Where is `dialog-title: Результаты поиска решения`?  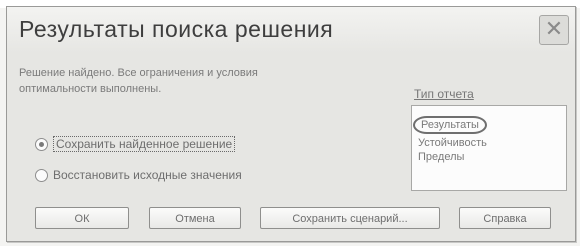 dialog-title: Результаты поиска решения is located at coordinates (176, 29).